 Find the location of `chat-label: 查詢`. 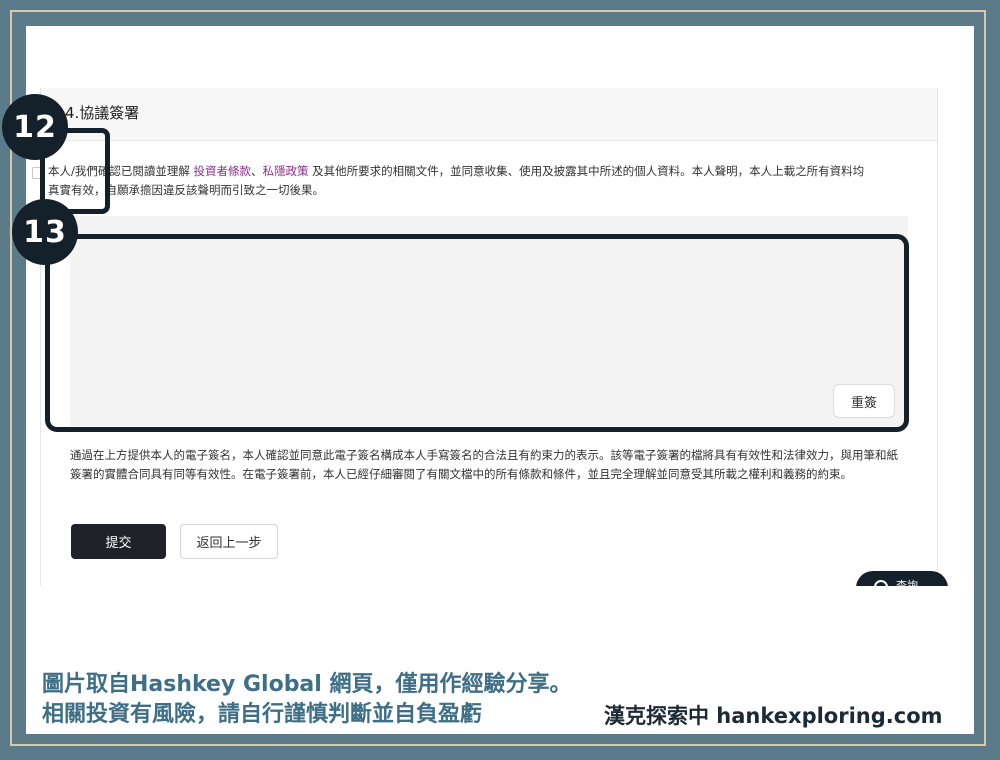

chat-label: 查詢 is located at coordinates (907, 582).